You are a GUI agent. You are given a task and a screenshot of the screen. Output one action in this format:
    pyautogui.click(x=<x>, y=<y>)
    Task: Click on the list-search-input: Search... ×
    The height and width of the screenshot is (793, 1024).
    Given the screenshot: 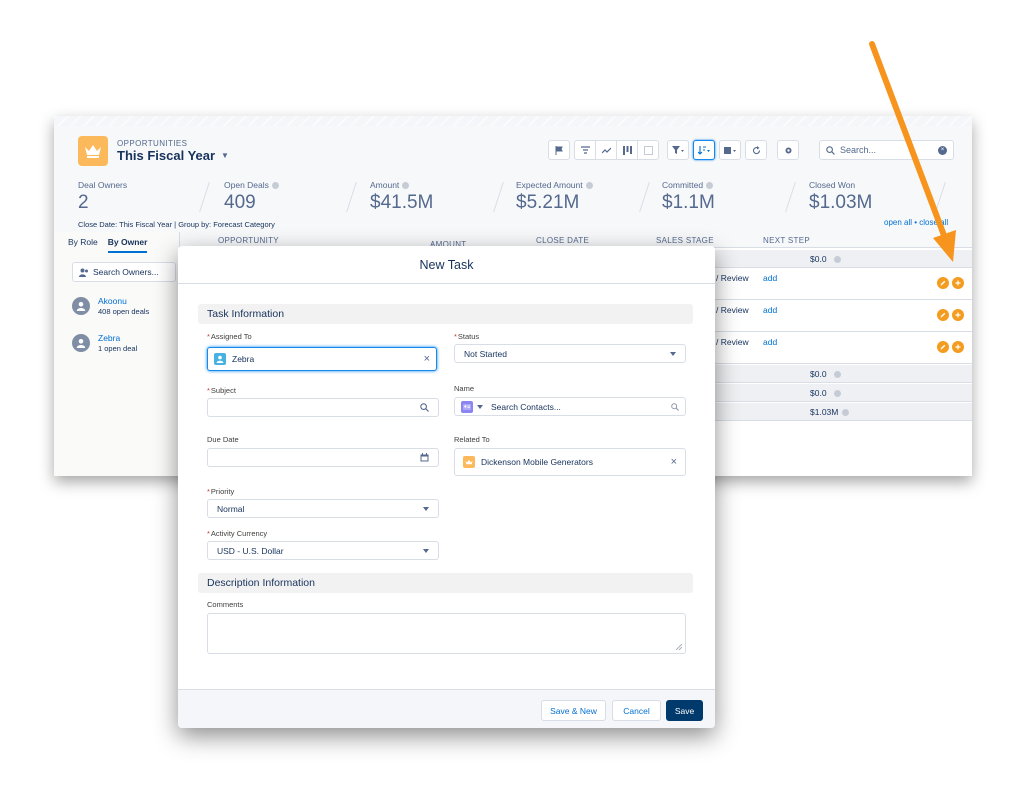 What is the action you would take?
    pyautogui.click(x=886, y=150)
    